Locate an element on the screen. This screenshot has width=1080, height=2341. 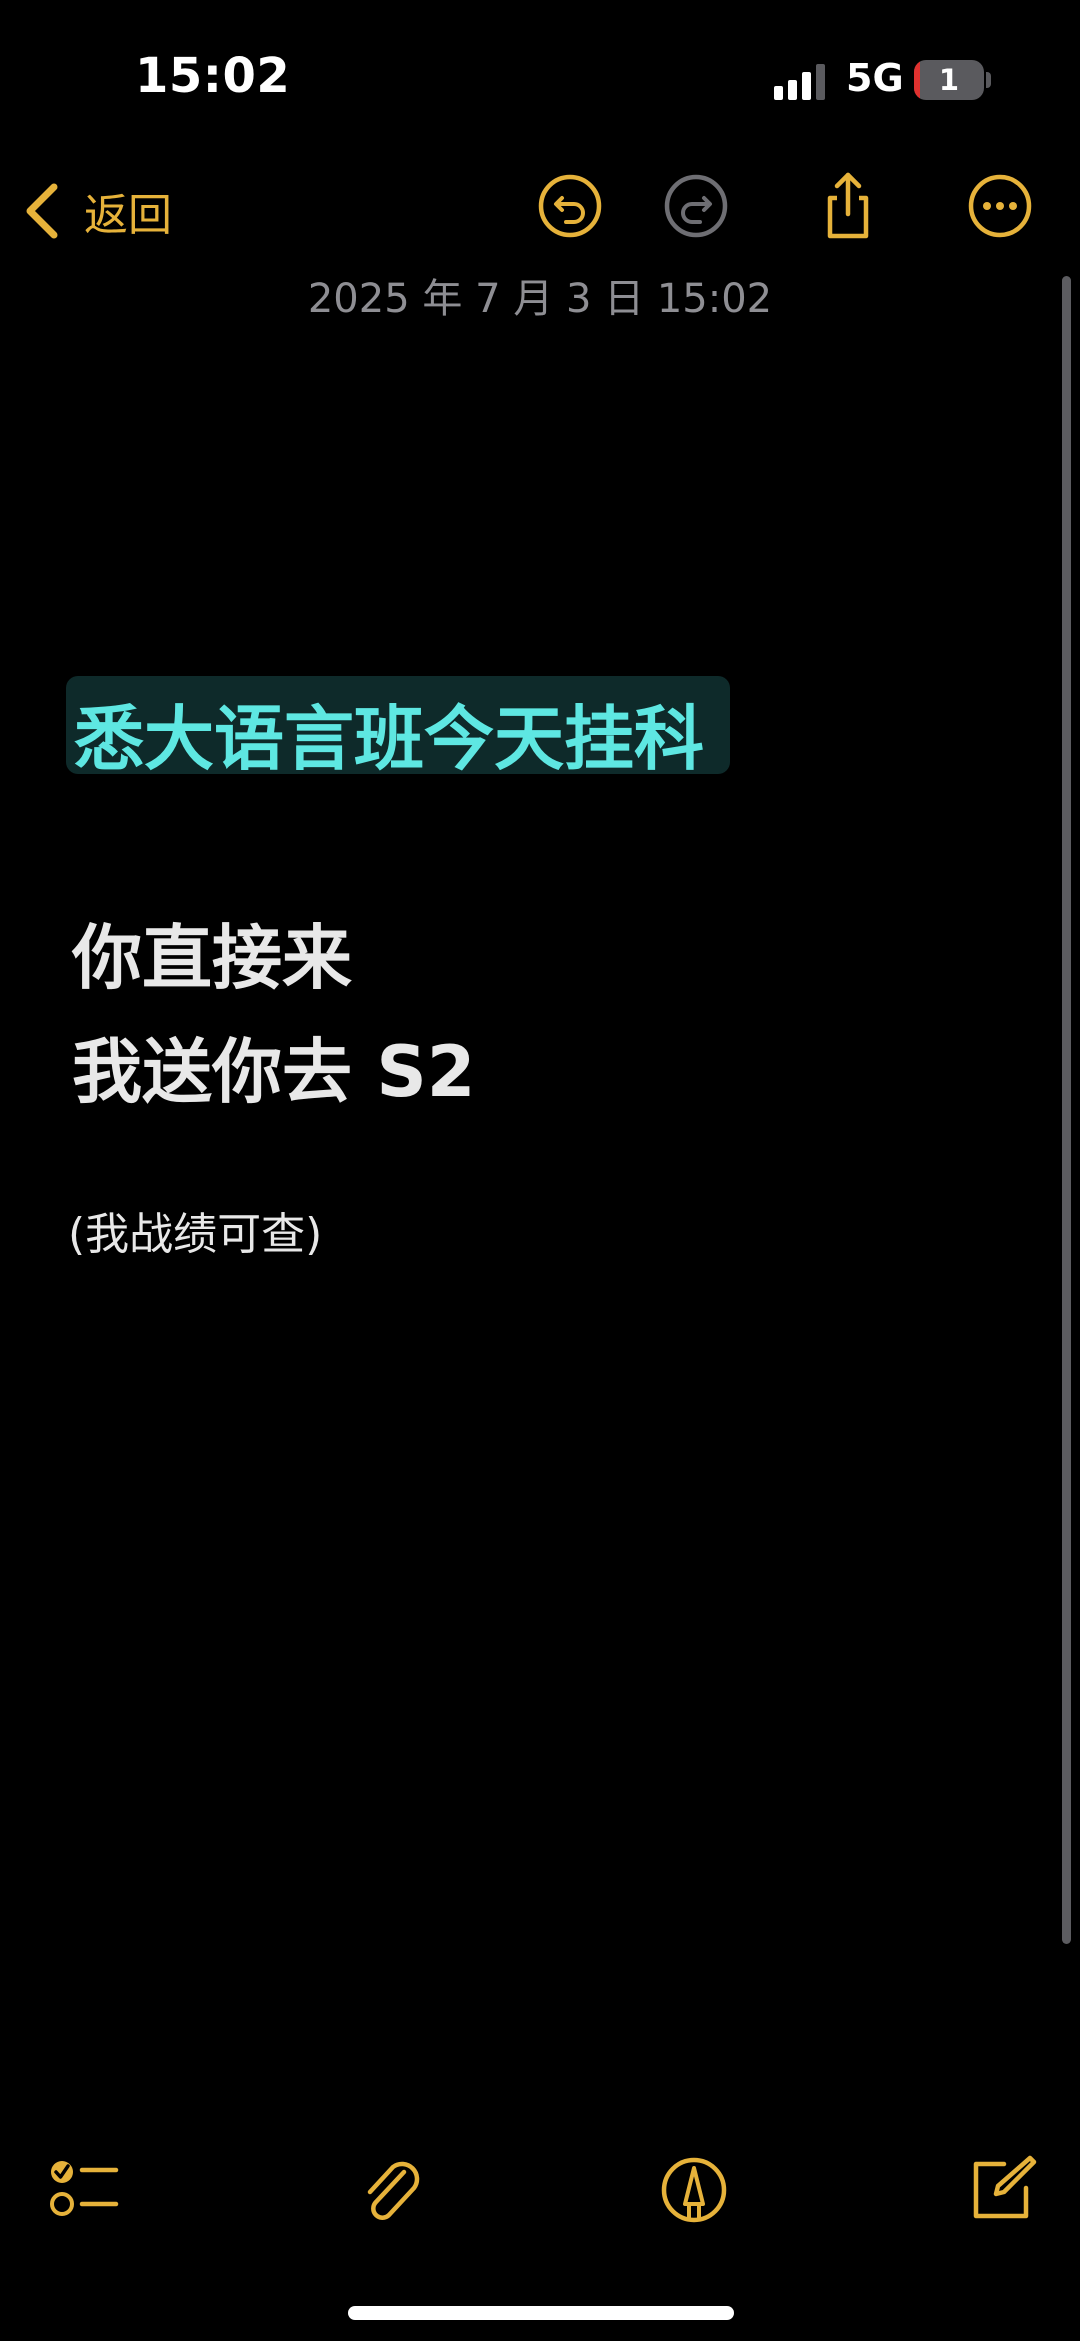
battery-cap is located at coordinates (988, 80).